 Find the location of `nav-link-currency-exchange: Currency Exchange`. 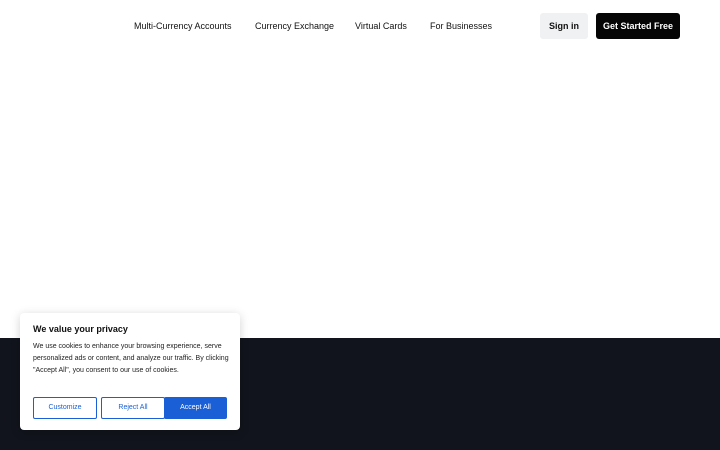

nav-link-currency-exchange: Currency Exchange is located at coordinates (294, 26).